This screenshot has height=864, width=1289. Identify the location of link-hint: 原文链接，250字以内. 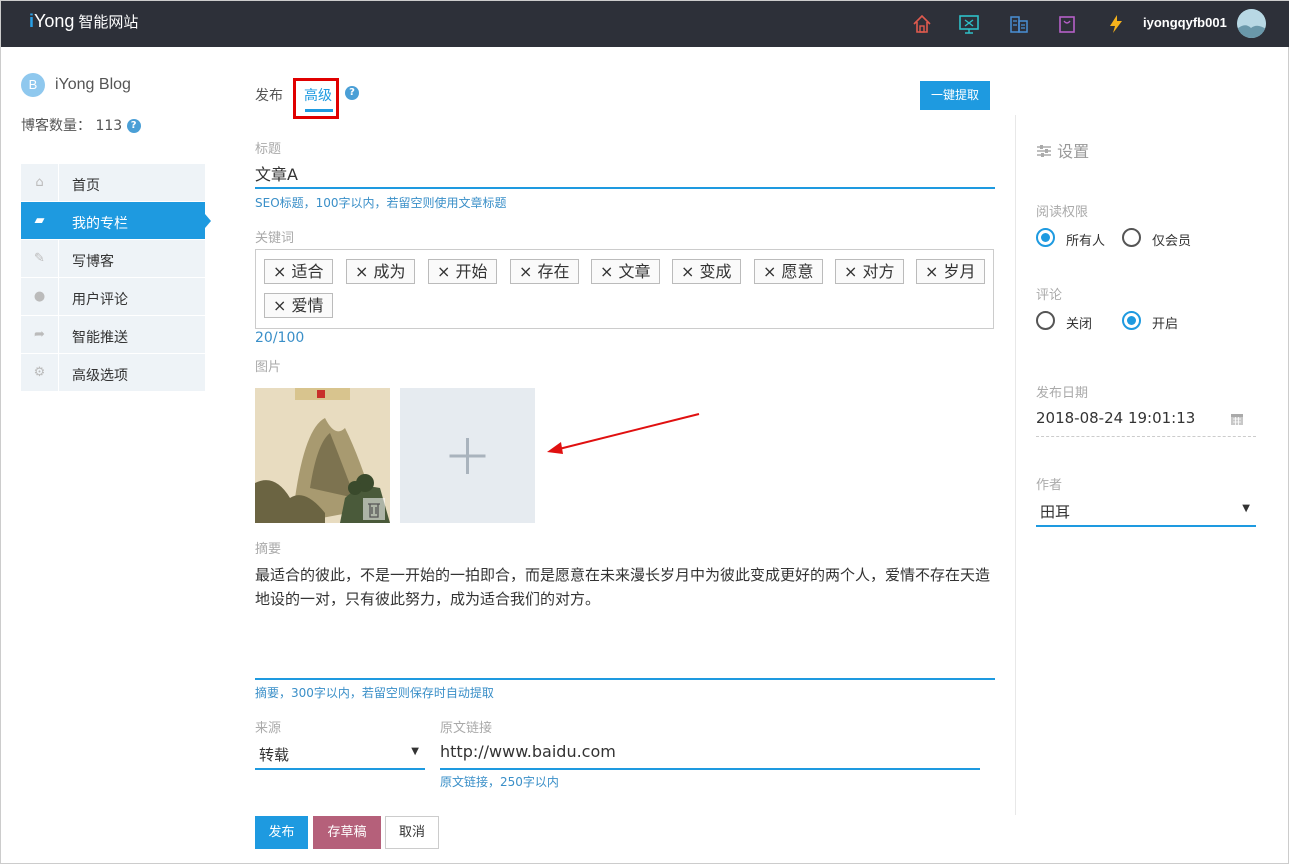
(499, 782).